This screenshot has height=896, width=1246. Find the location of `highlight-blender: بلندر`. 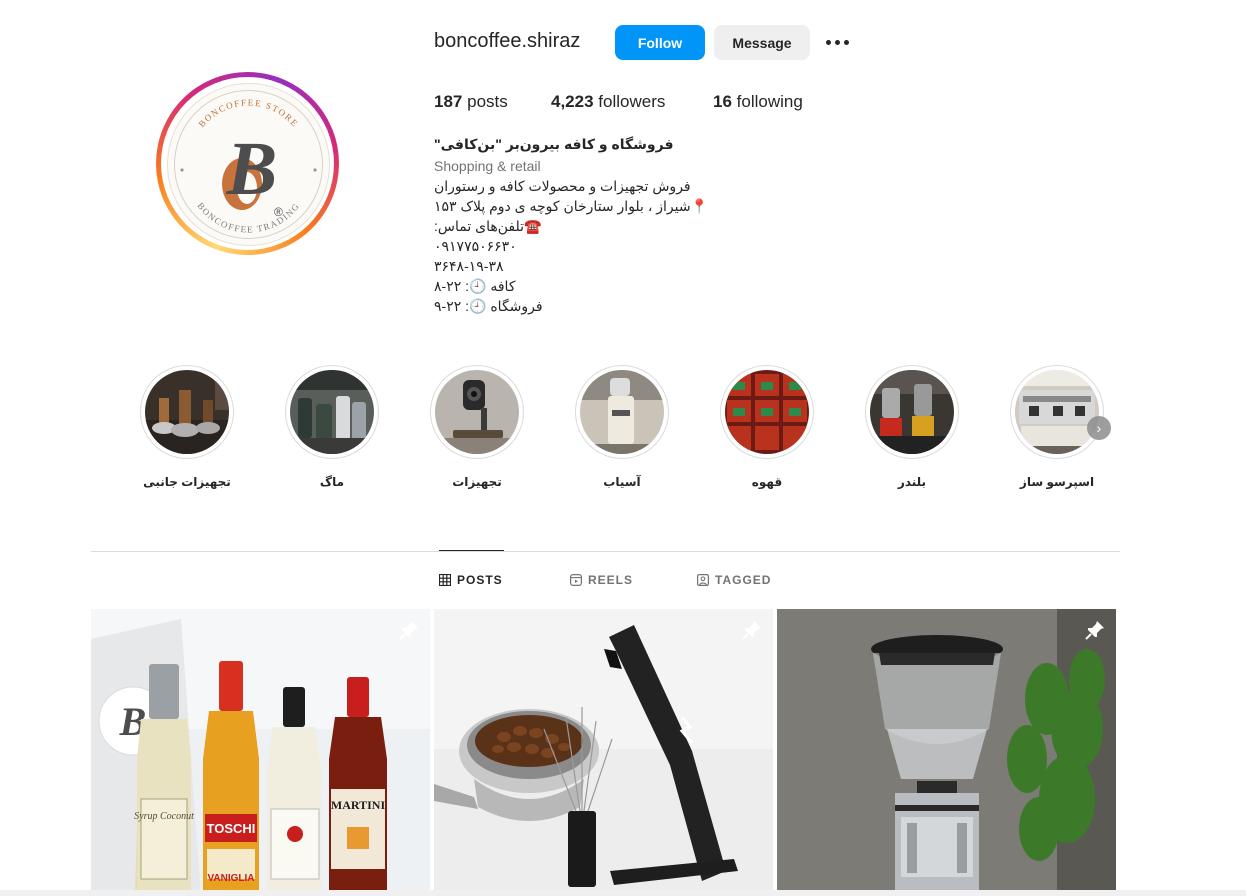

highlight-blender: بلندر is located at coordinates (912, 427).